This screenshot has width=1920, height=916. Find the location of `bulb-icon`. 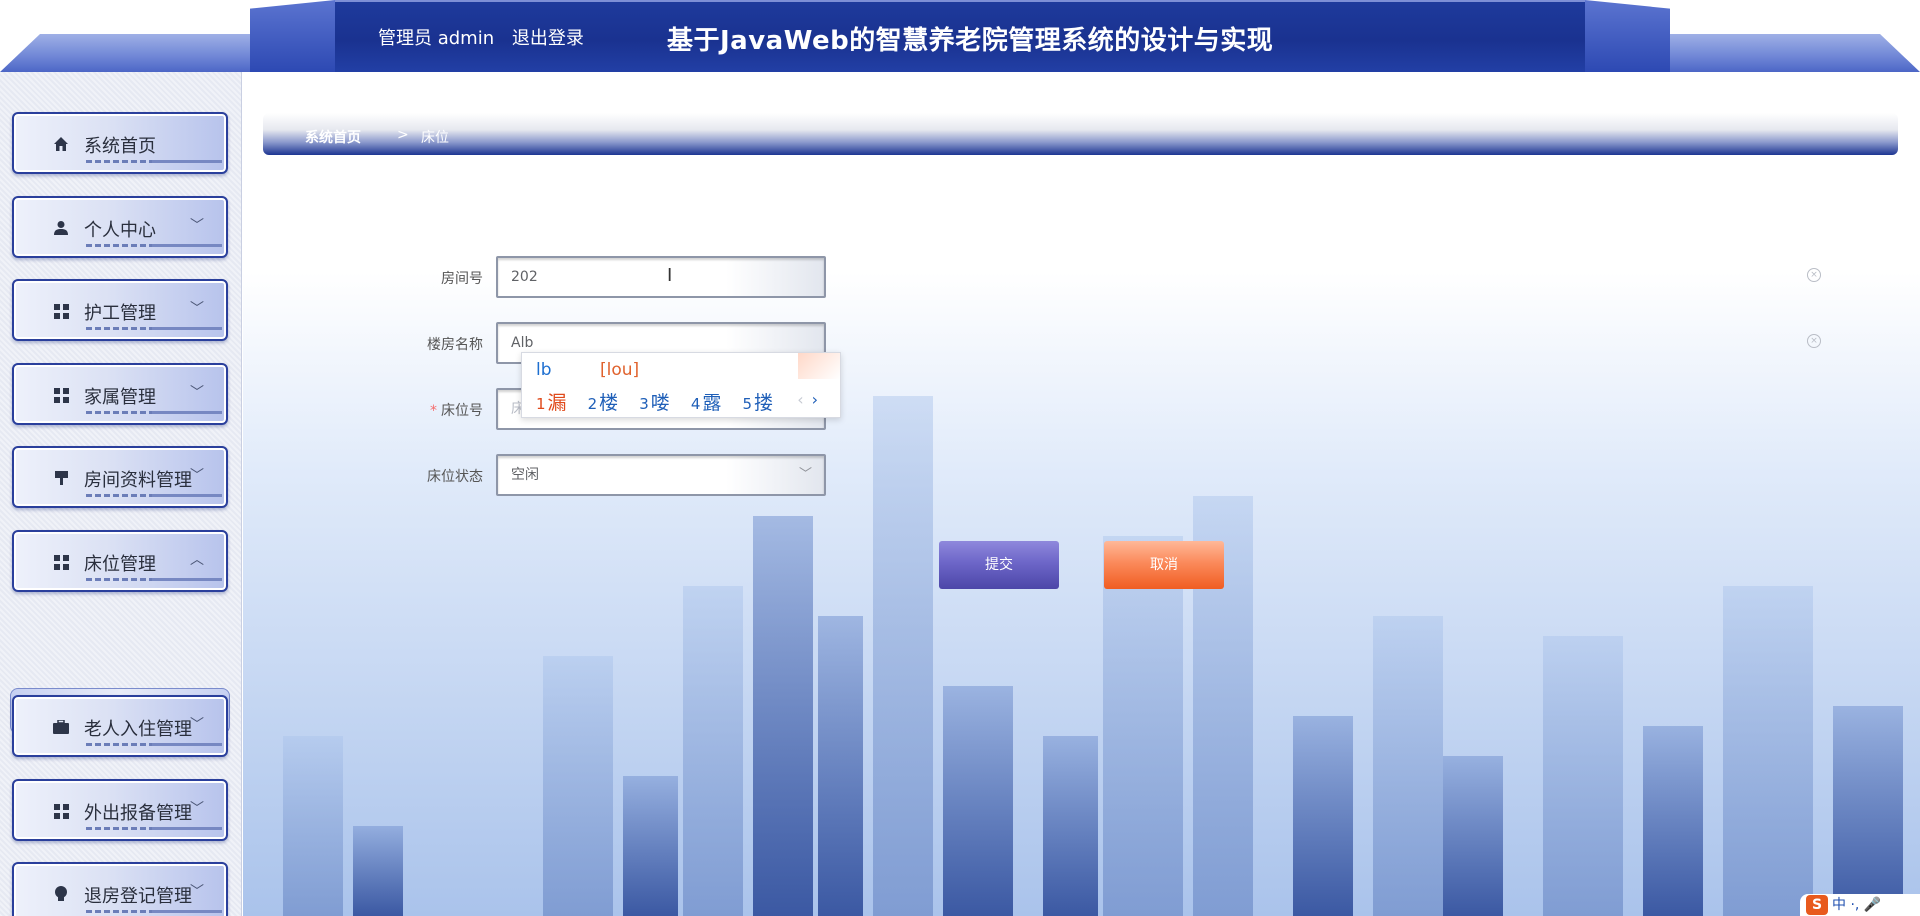

bulb-icon is located at coordinates (61, 894).